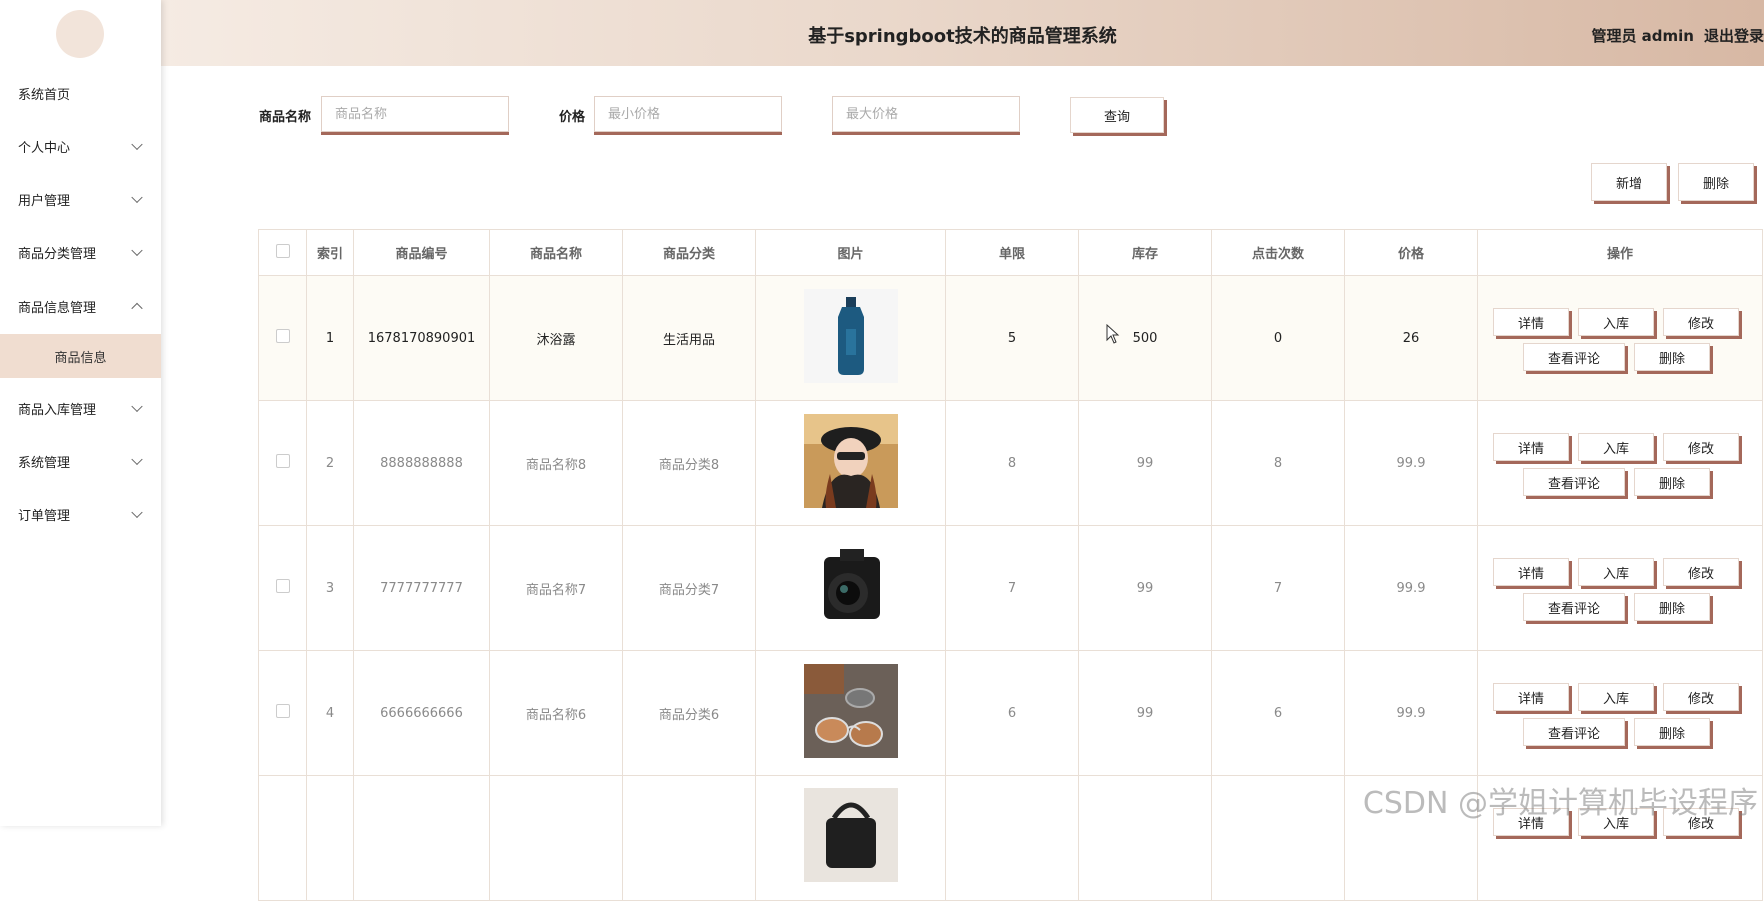  I want to click on product-image-sunglasses, so click(850, 711).